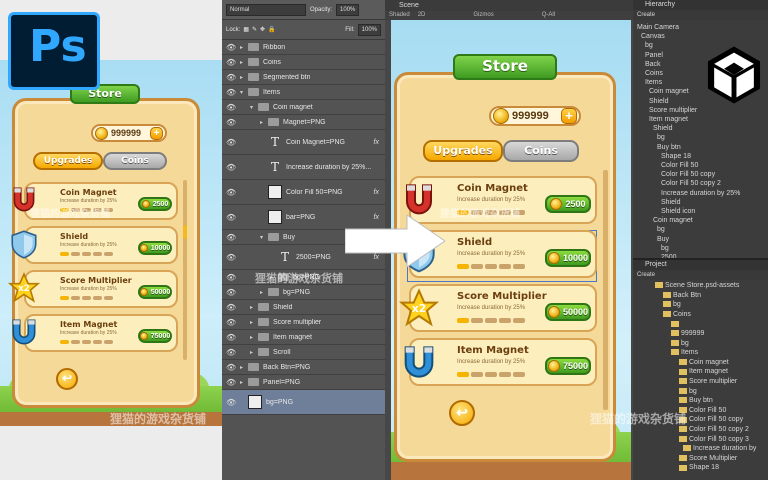  I want to click on hierarchy-item: Main Camera, so click(658, 27).